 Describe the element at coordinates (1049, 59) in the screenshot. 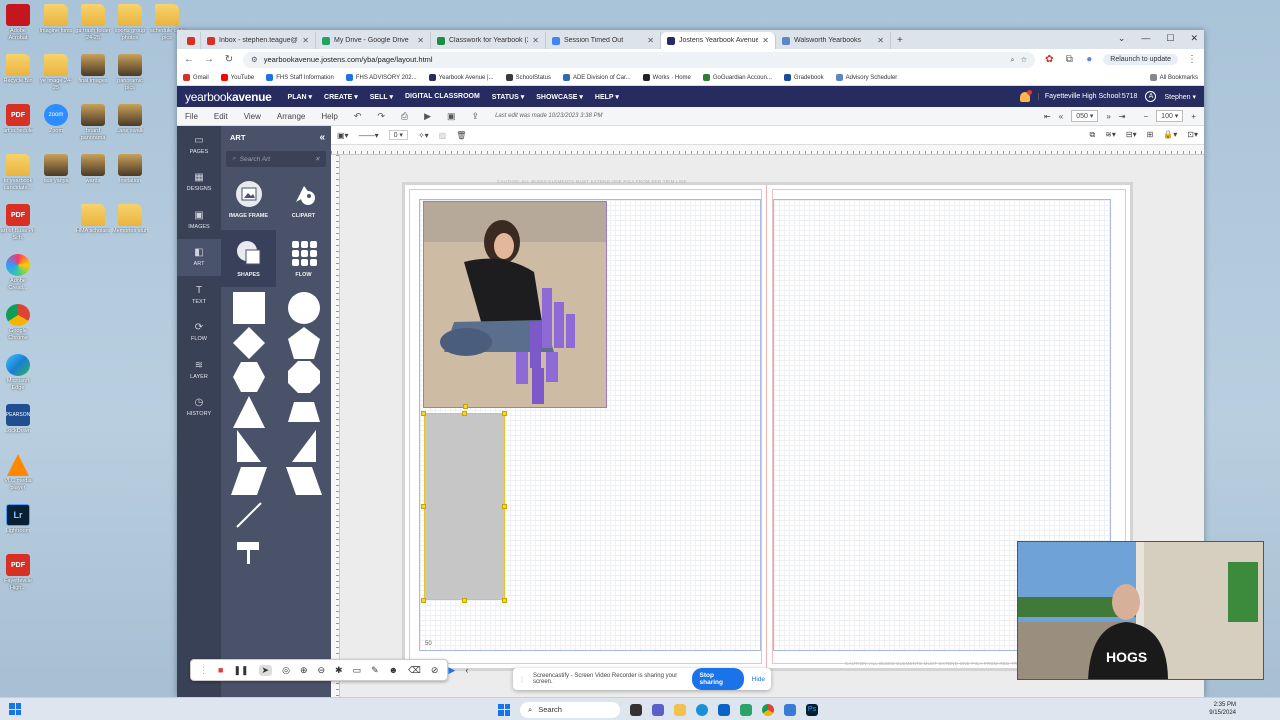

I see `extension-icon: ✿` at that location.